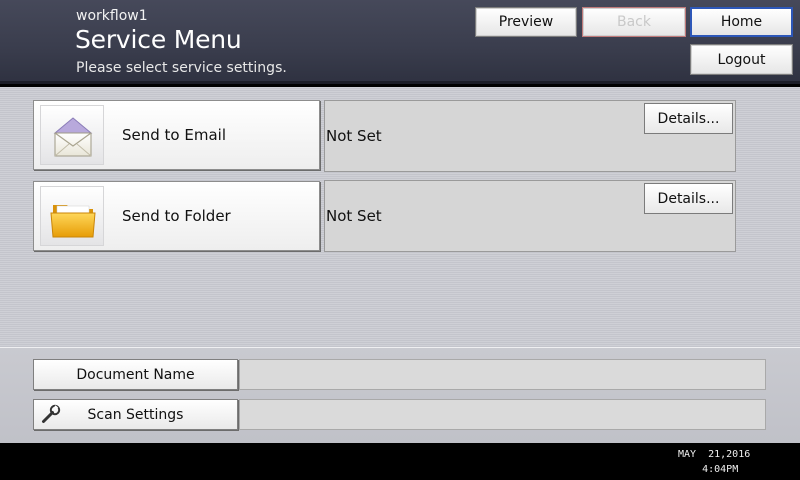 The image size is (800, 480). What do you see at coordinates (72, 135) in the screenshot?
I see `envelope-icon` at bounding box center [72, 135].